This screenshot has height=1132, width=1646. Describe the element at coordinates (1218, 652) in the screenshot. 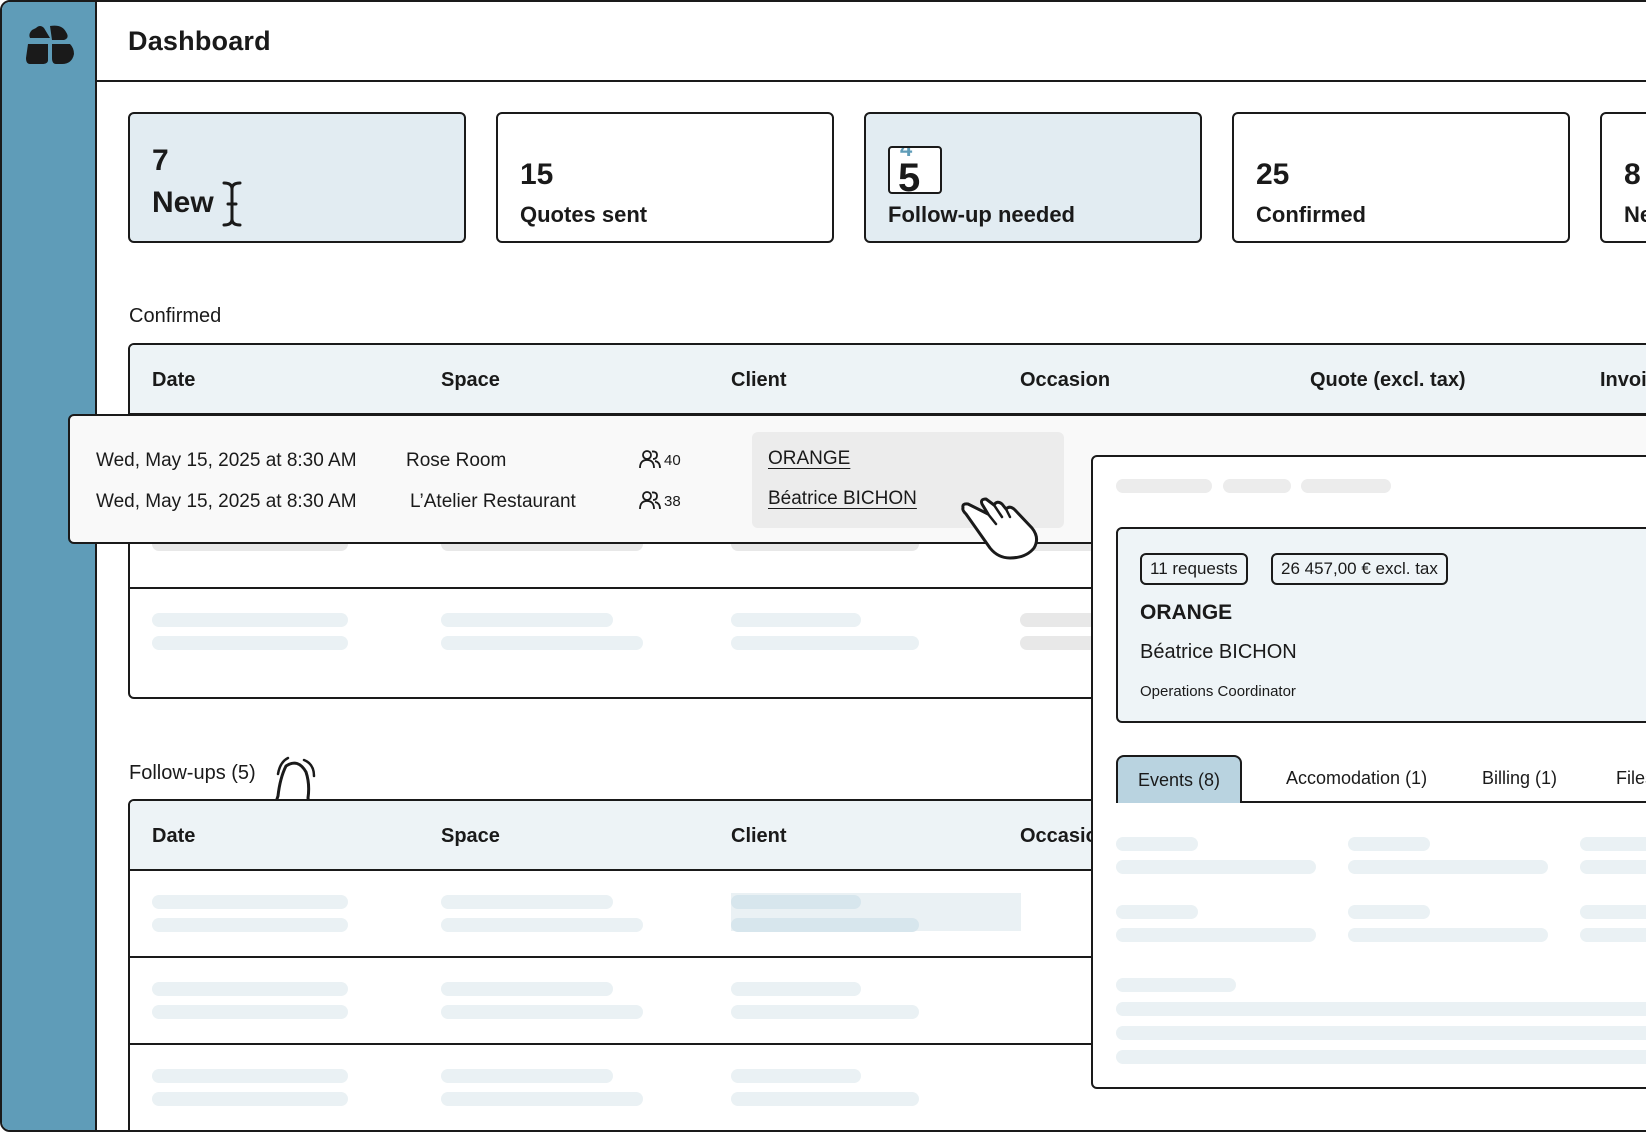

I see `client-contact-name: Béatrice BICHON` at that location.